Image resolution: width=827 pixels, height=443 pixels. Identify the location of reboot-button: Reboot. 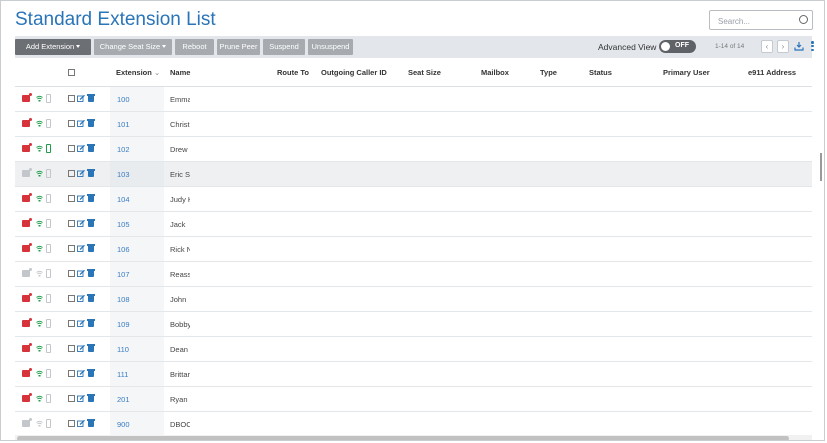
(194, 47).